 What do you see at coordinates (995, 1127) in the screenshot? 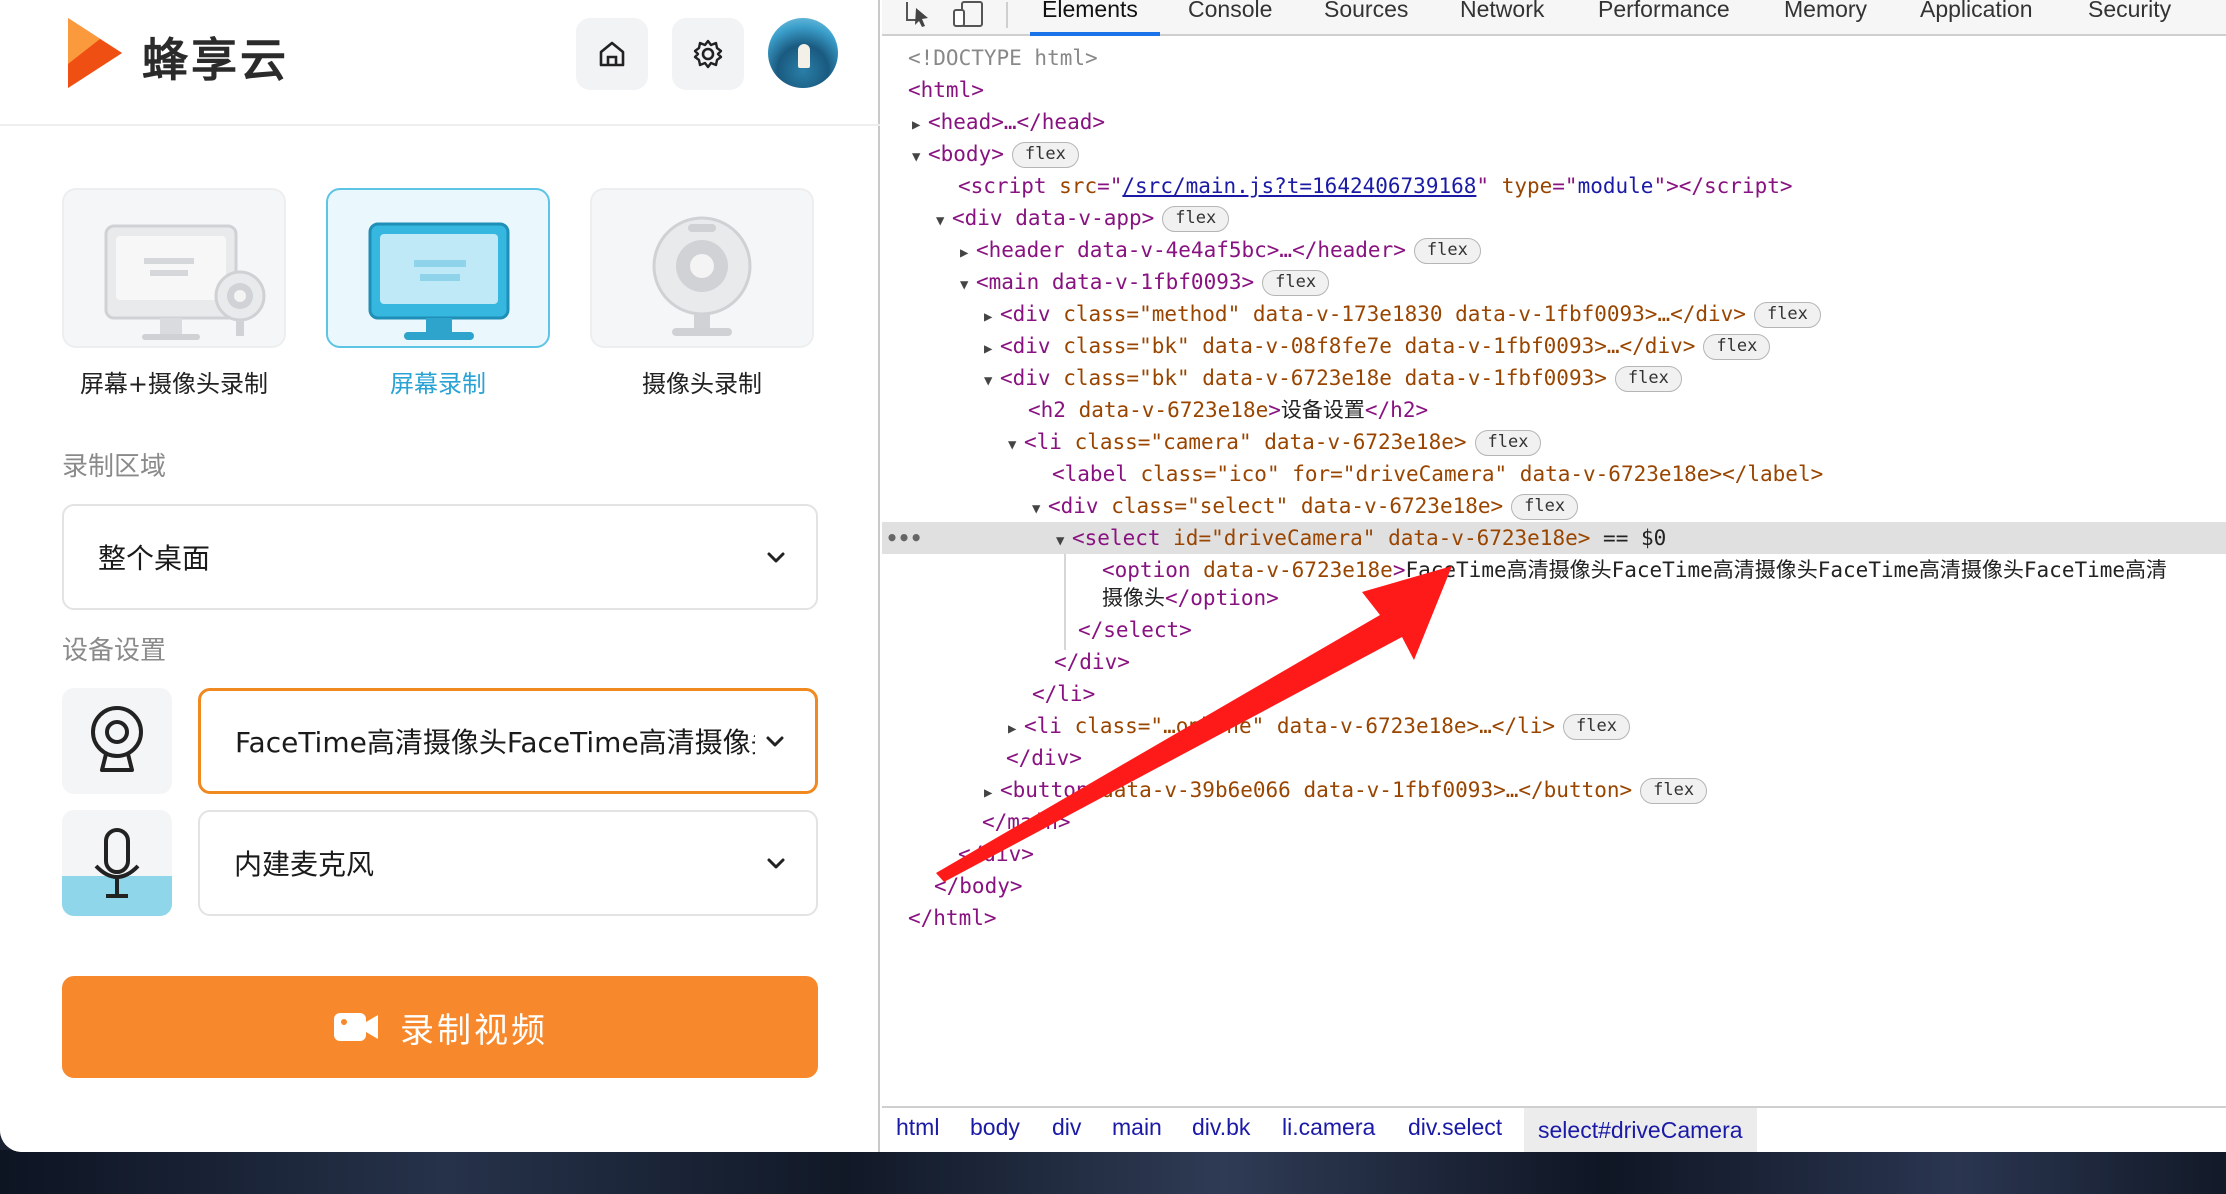
I see `crumb-body: body` at bounding box center [995, 1127].